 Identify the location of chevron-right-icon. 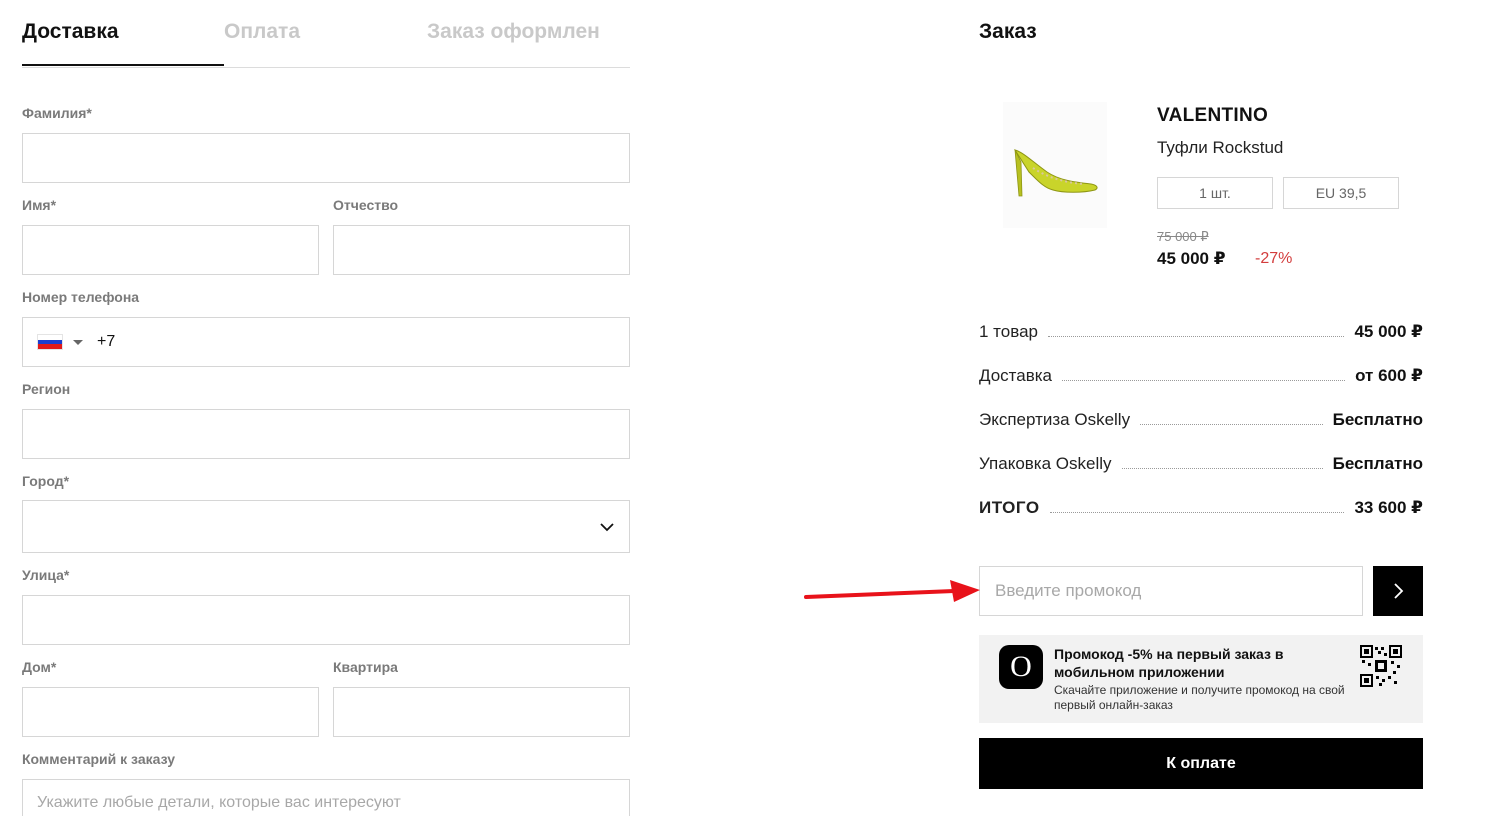
(1399, 591).